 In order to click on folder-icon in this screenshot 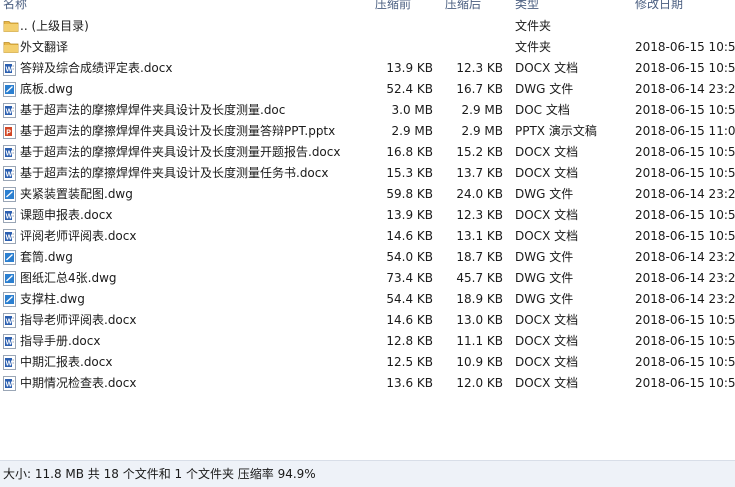, I will do `click(11, 47)`.